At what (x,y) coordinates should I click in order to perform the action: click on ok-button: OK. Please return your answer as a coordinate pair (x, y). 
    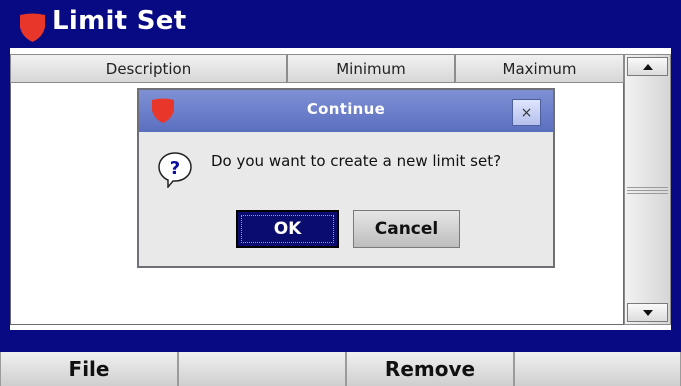
    Looking at the image, I should click on (287, 229).